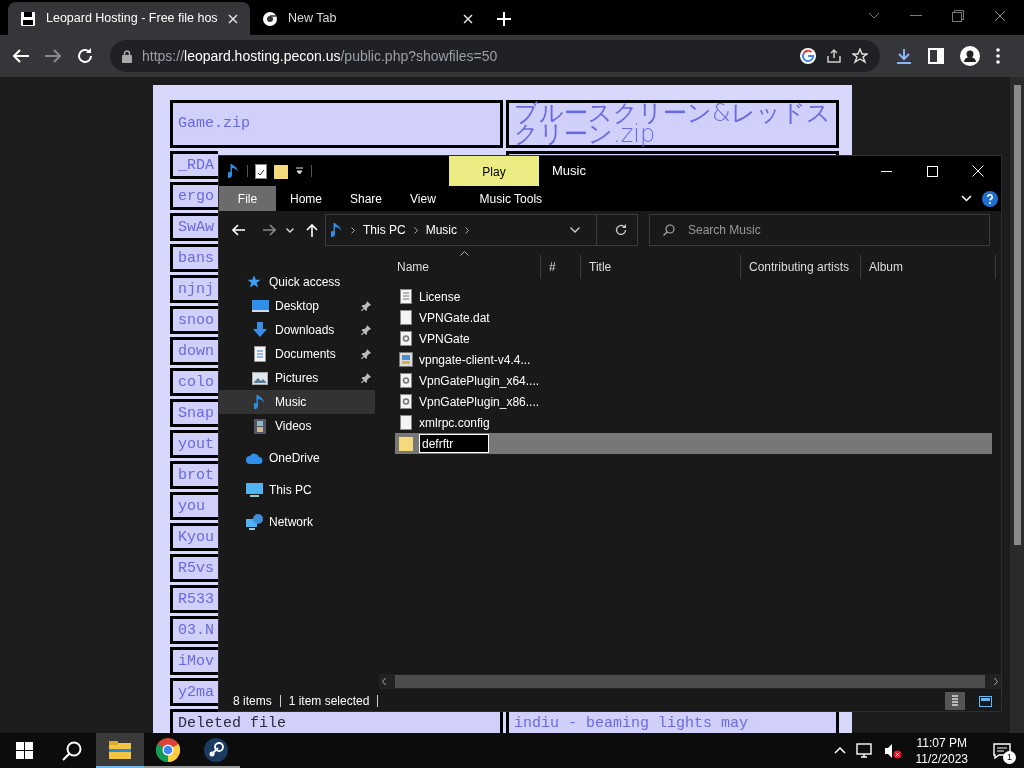  What do you see at coordinates (904, 56) in the screenshot?
I see `download-icon` at bounding box center [904, 56].